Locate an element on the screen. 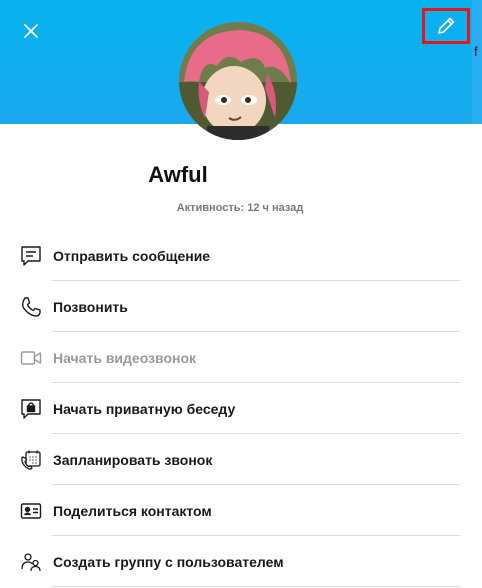 The height and width of the screenshot is (588, 482). close-icon is located at coordinates (31, 31).